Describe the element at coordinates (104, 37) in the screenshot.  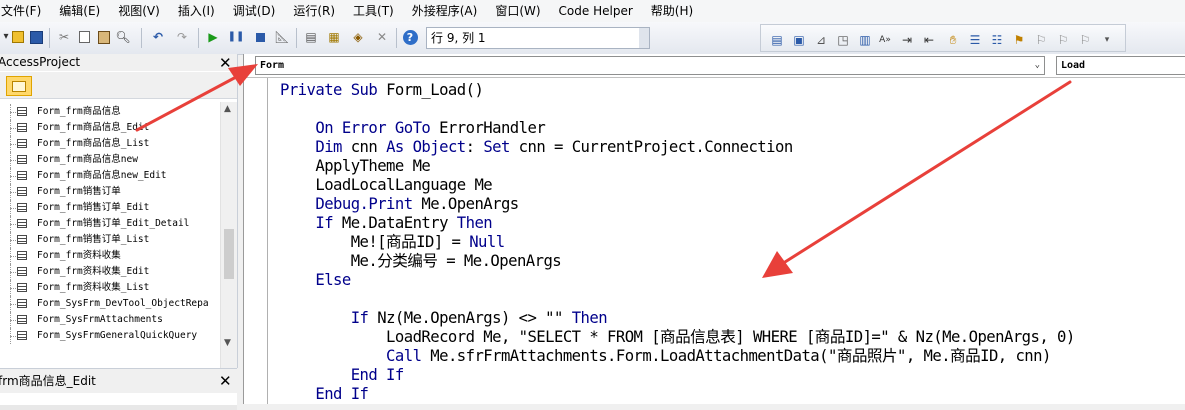
I see `paste-icon` at that location.